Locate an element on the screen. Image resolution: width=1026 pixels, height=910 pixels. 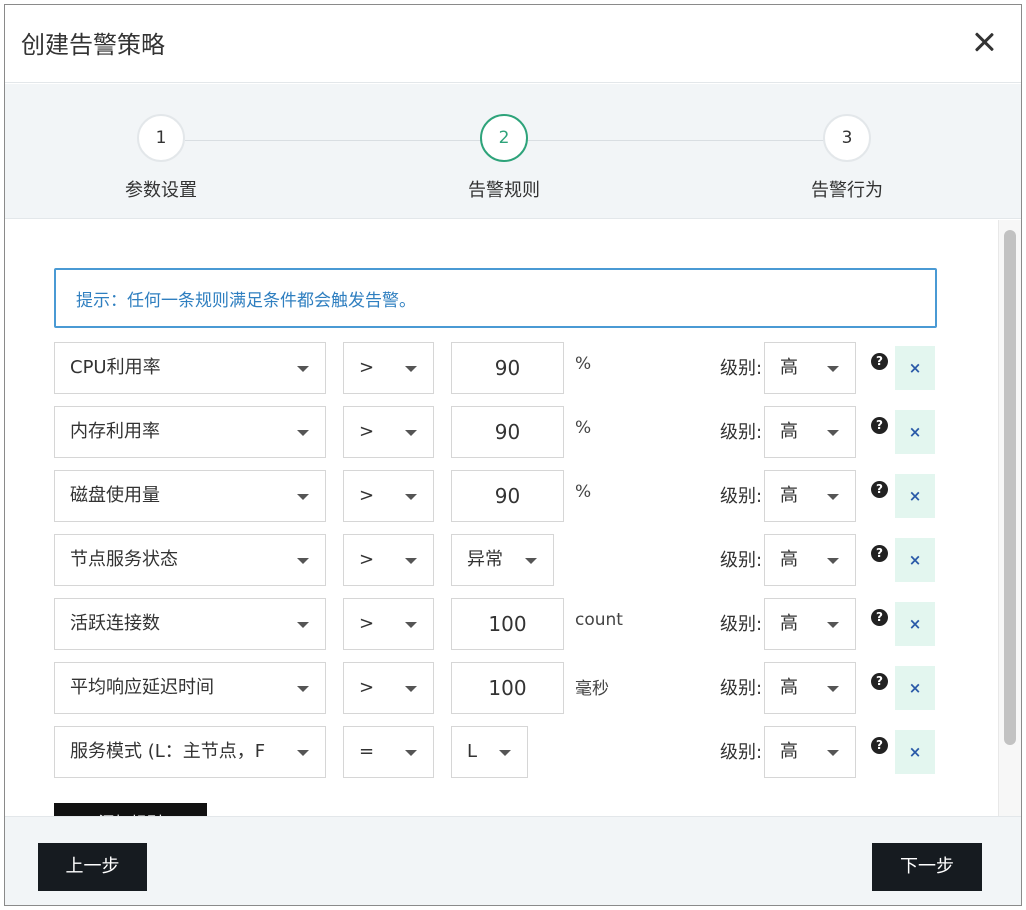
metric-select: 内存利用率 is located at coordinates (190, 432).